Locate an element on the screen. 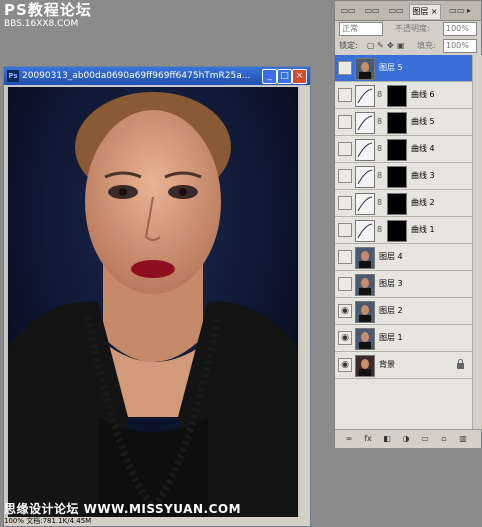 The height and width of the screenshot is (527, 482). layer-name: 图层 4 is located at coordinates (391, 256).